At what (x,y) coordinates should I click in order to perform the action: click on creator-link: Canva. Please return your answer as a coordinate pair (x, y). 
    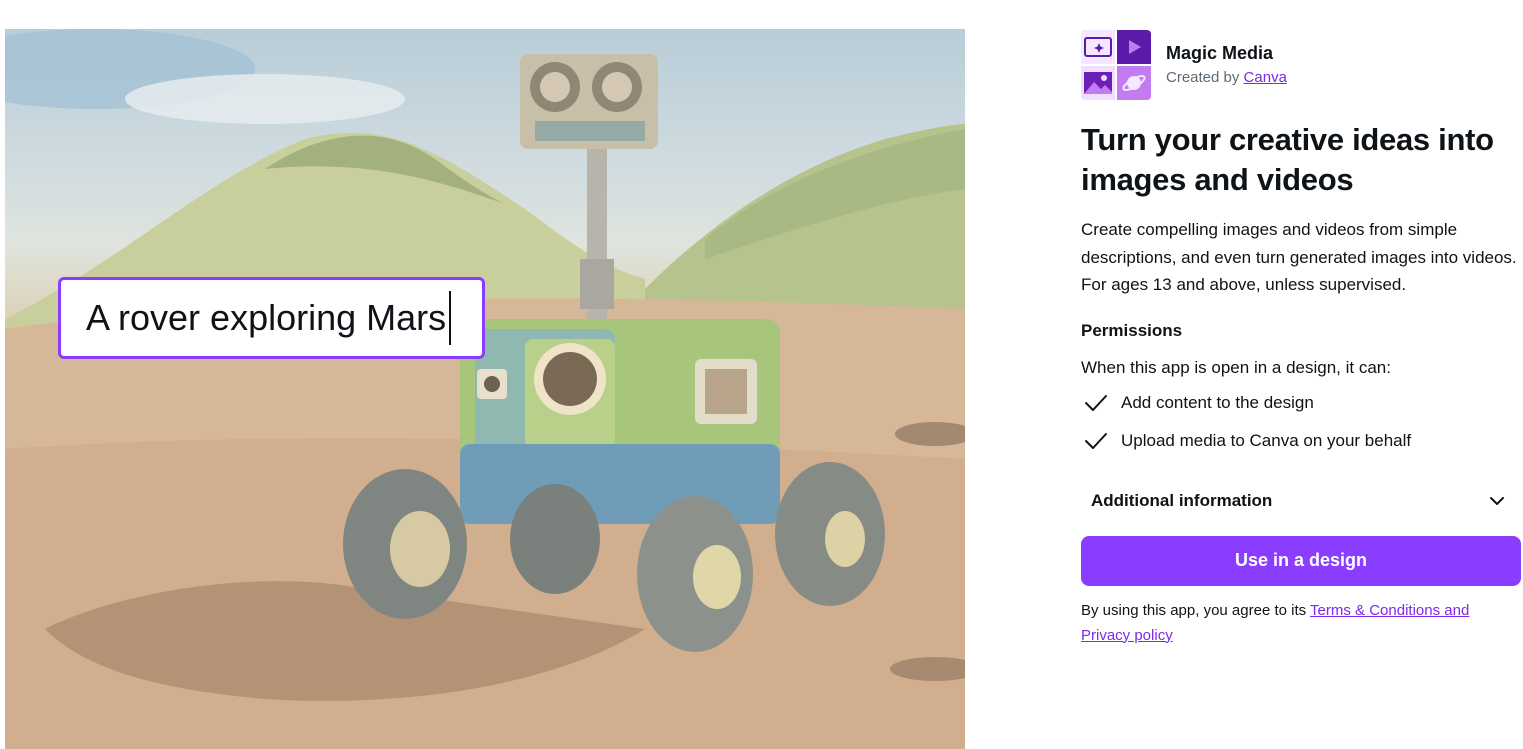
    Looking at the image, I should click on (1265, 77).